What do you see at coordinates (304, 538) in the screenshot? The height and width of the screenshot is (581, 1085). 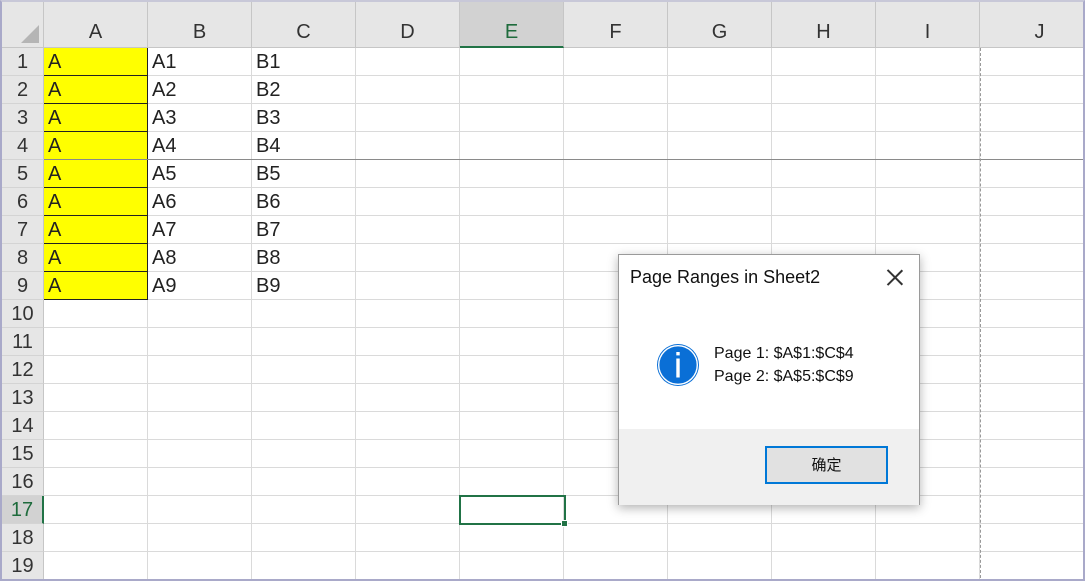 I see `cell-c18` at bounding box center [304, 538].